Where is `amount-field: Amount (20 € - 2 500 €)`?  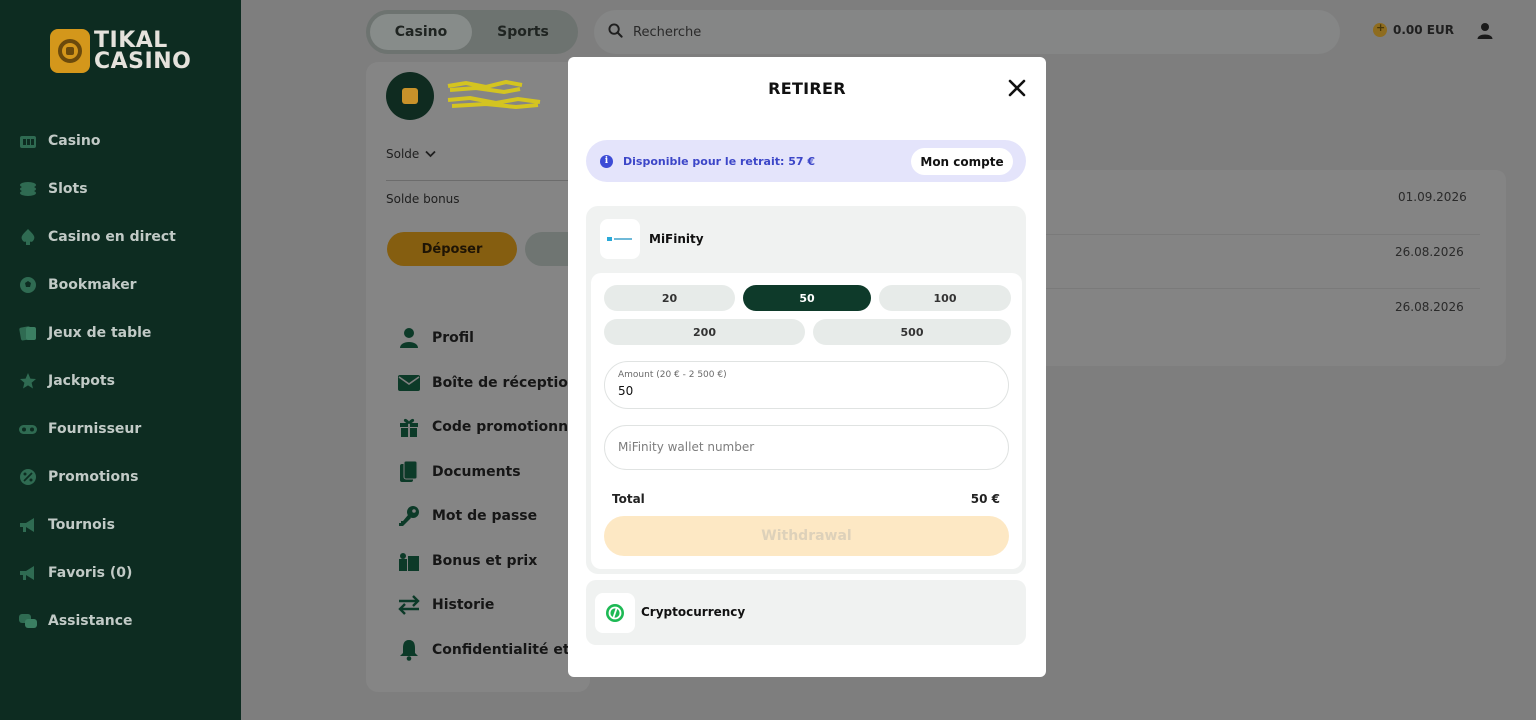
amount-field: Amount (20 € - 2 500 €) is located at coordinates (806, 385).